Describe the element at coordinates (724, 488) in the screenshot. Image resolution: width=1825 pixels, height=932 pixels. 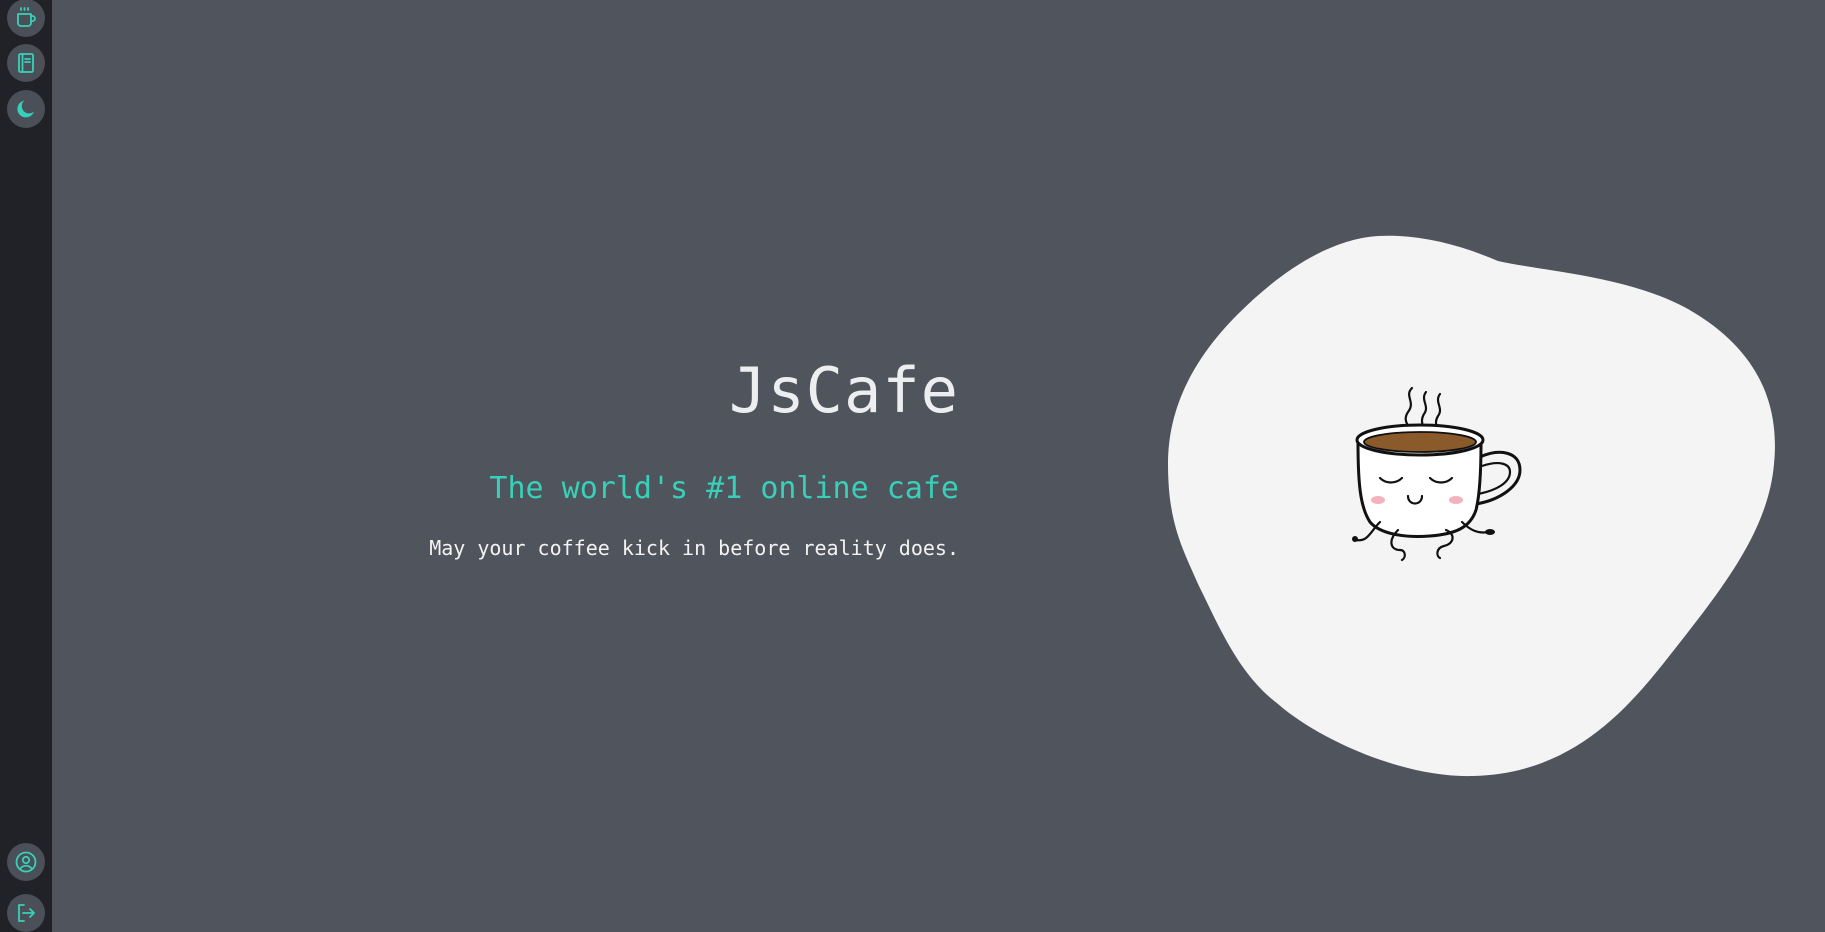
I see `page-subtitle: The world's #1 online cafe` at that location.